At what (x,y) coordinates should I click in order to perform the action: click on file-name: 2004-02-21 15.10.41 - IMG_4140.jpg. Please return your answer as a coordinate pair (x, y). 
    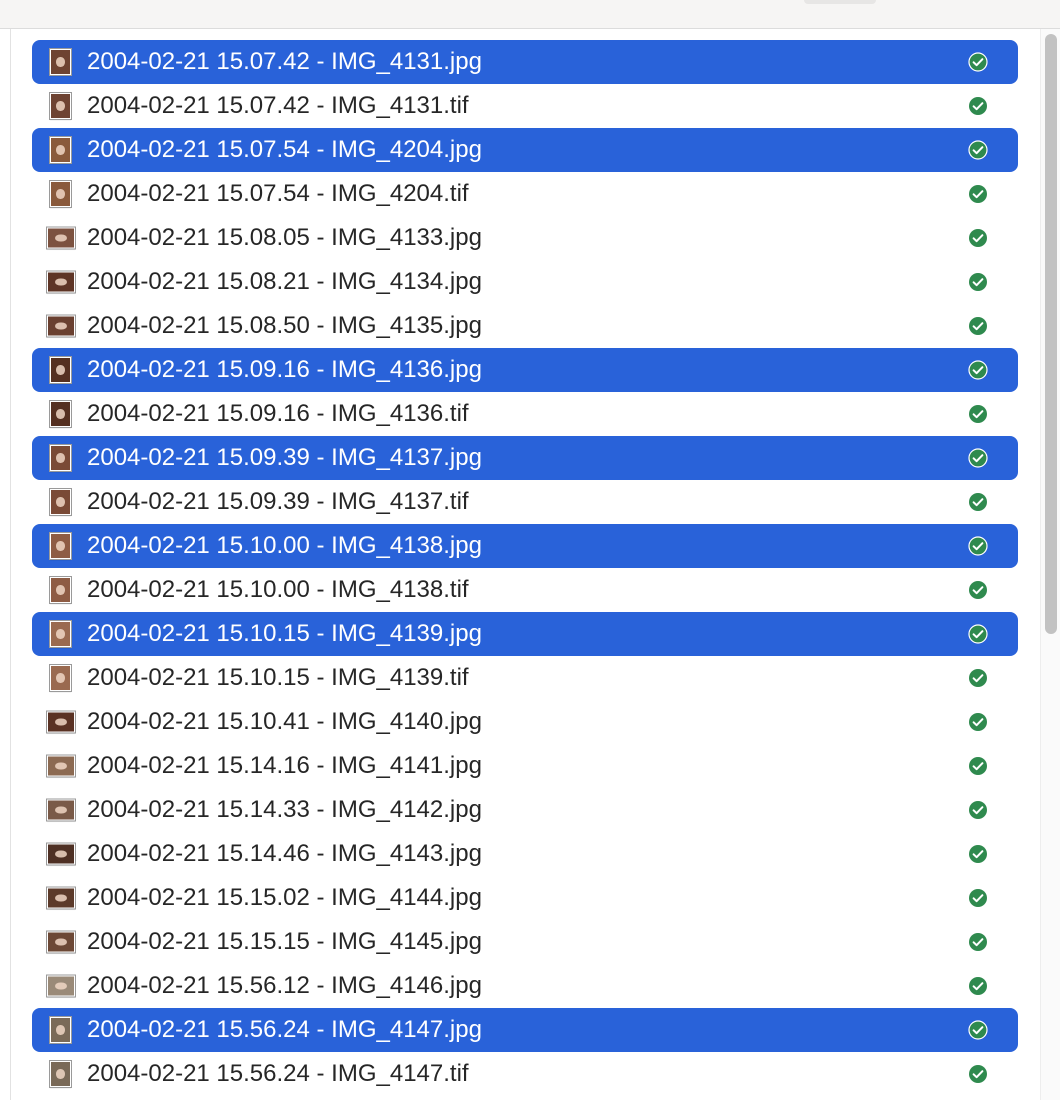
    Looking at the image, I should click on (284, 721).